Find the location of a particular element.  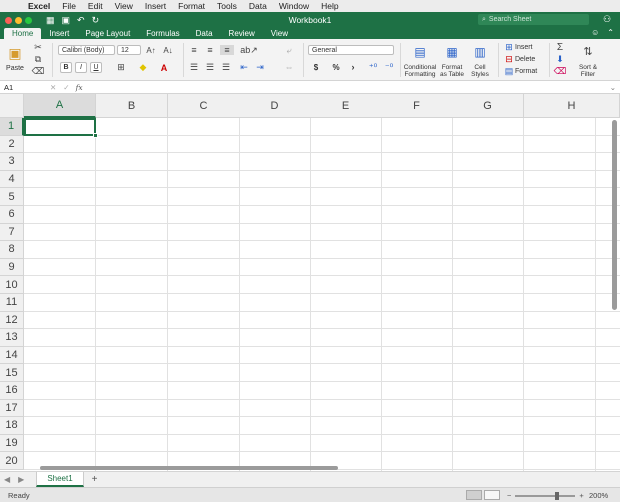

delete-cells-icon: ⊟ is located at coordinates (509, 59).